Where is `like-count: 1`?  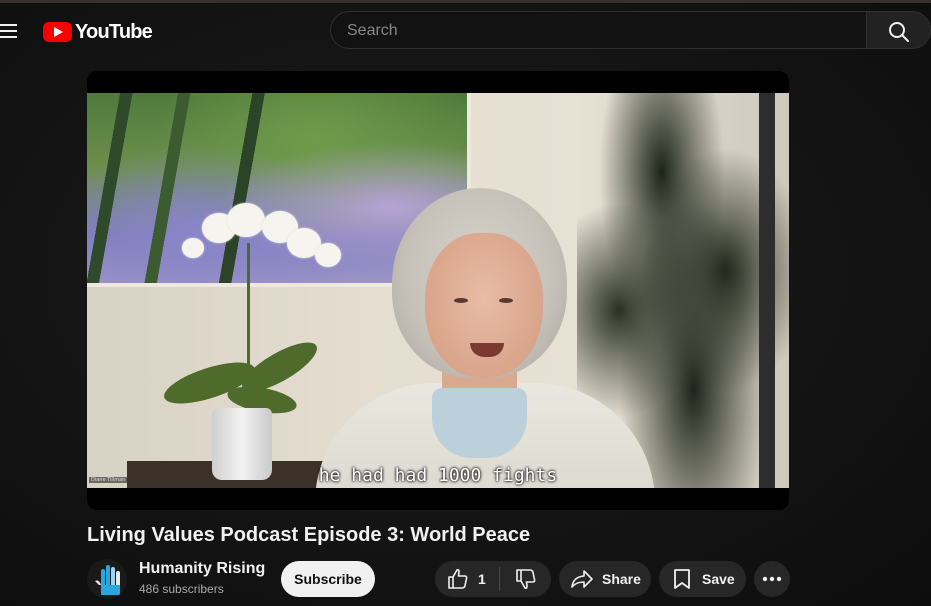
like-count: 1 is located at coordinates (482, 579).